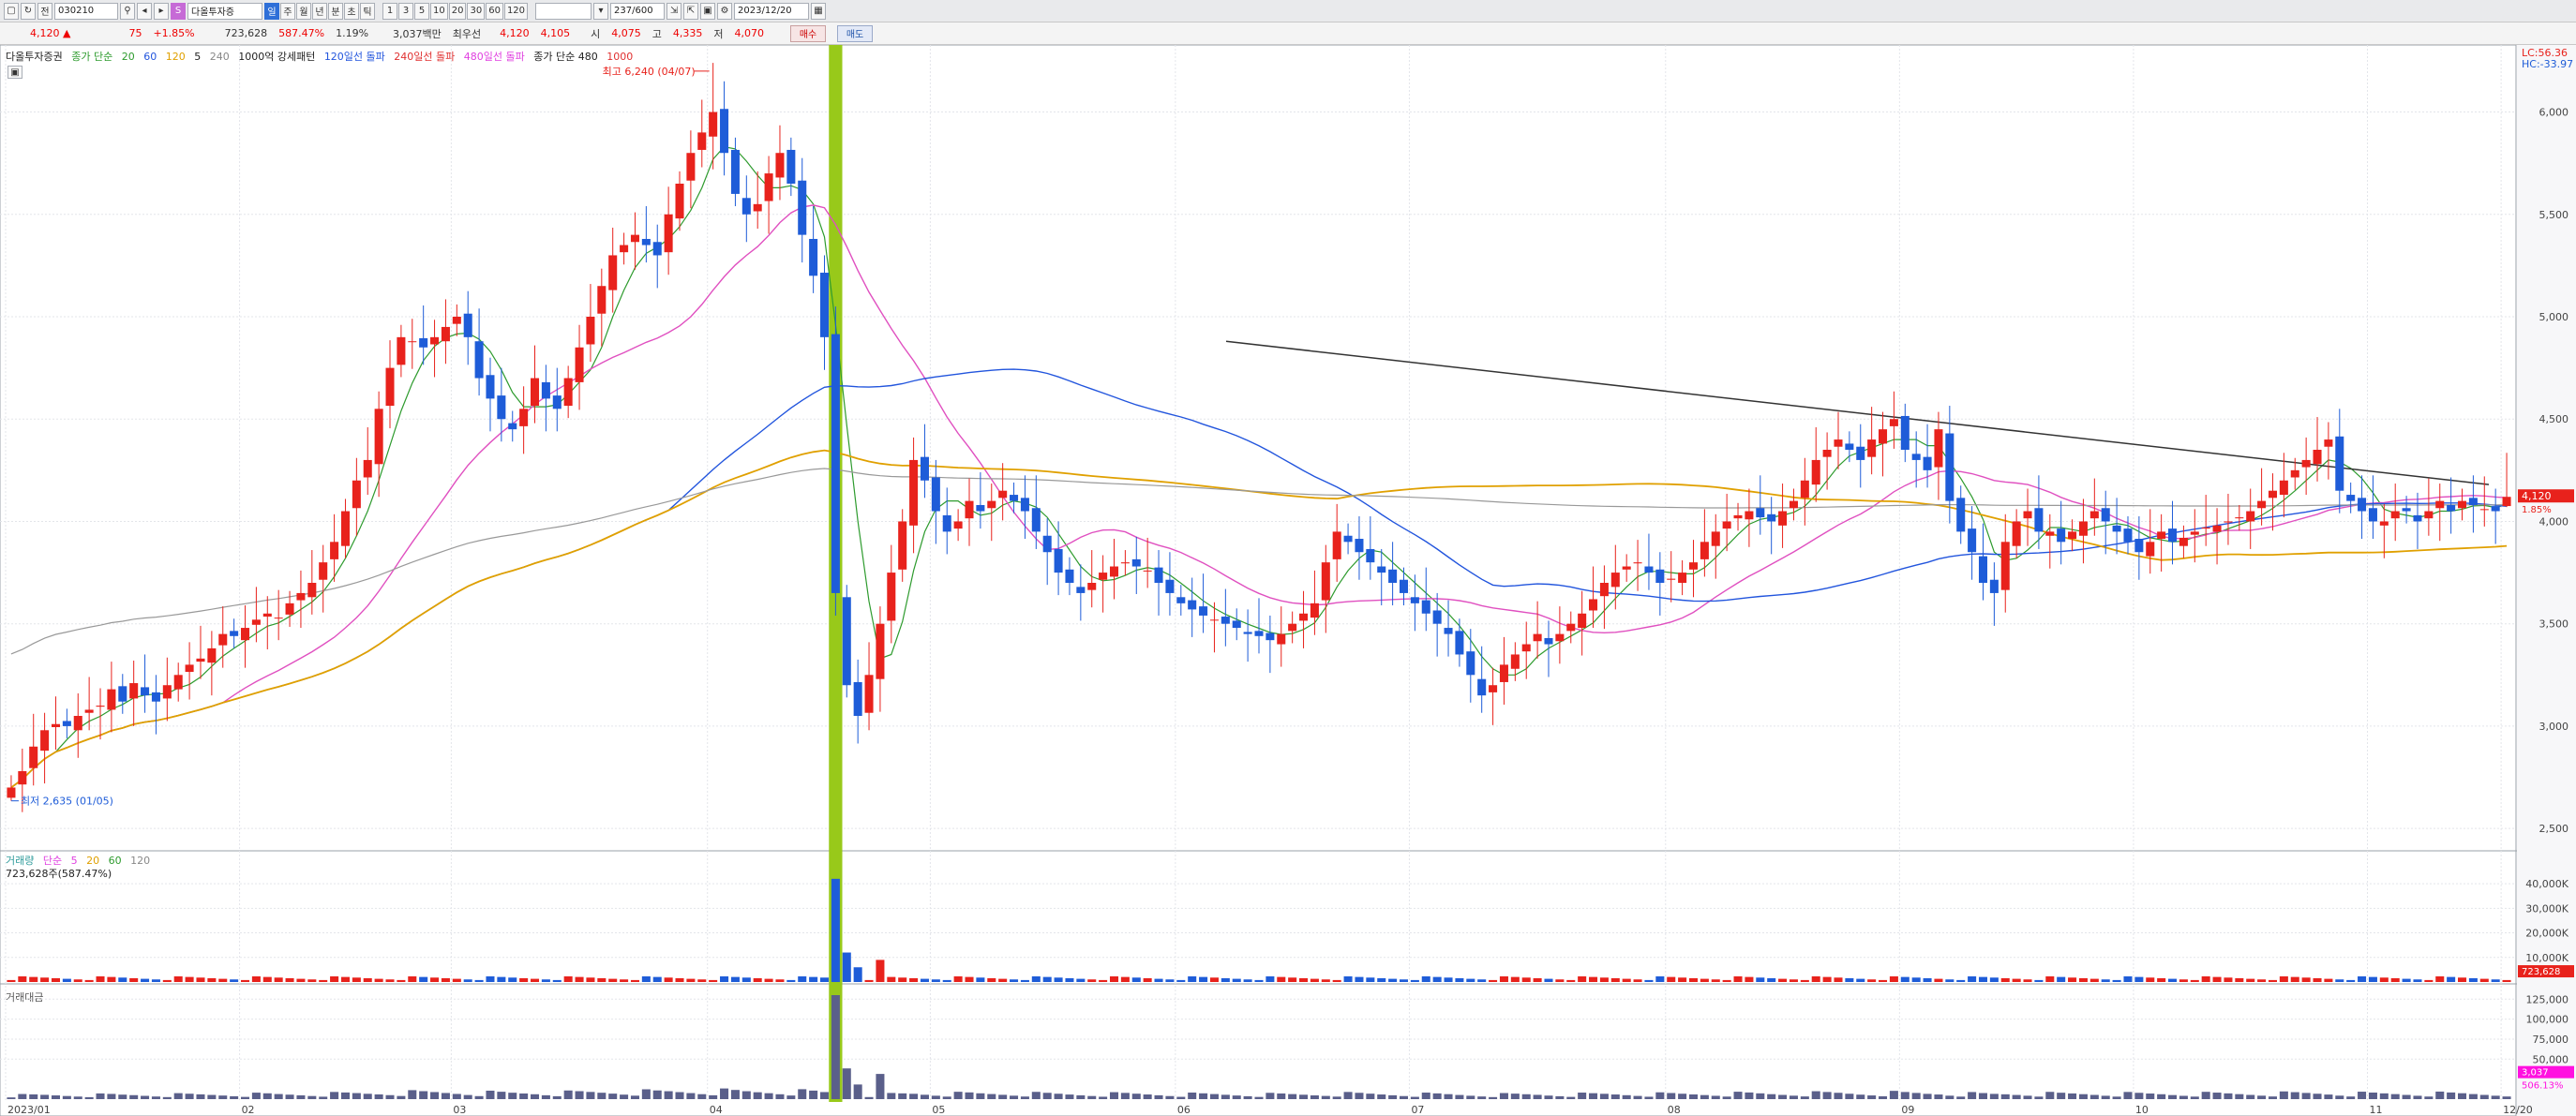 This screenshot has width=2576, height=1116. Describe the element at coordinates (86, 11) in the screenshot. I see `stock-code-input: 030210` at that location.